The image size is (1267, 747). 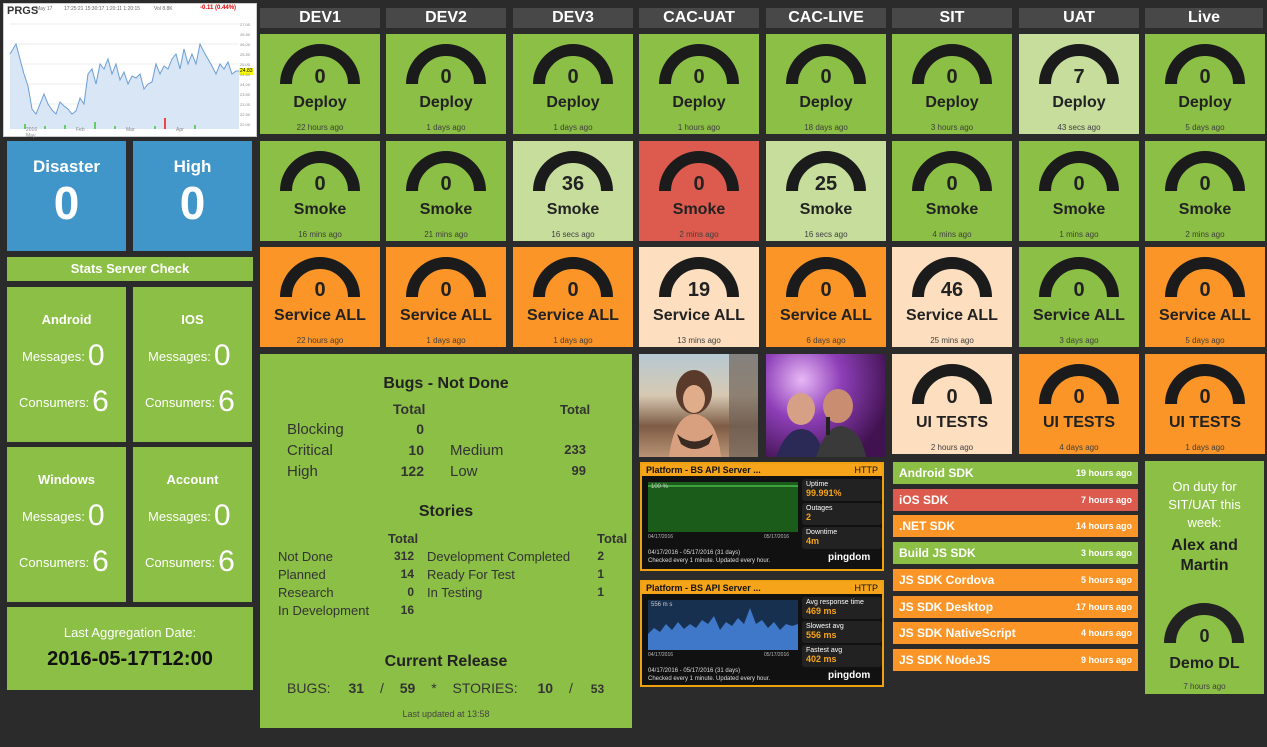 I want to click on tile-deploy-dev3: 0 Deploy 1 days ago, so click(x=573, y=84).